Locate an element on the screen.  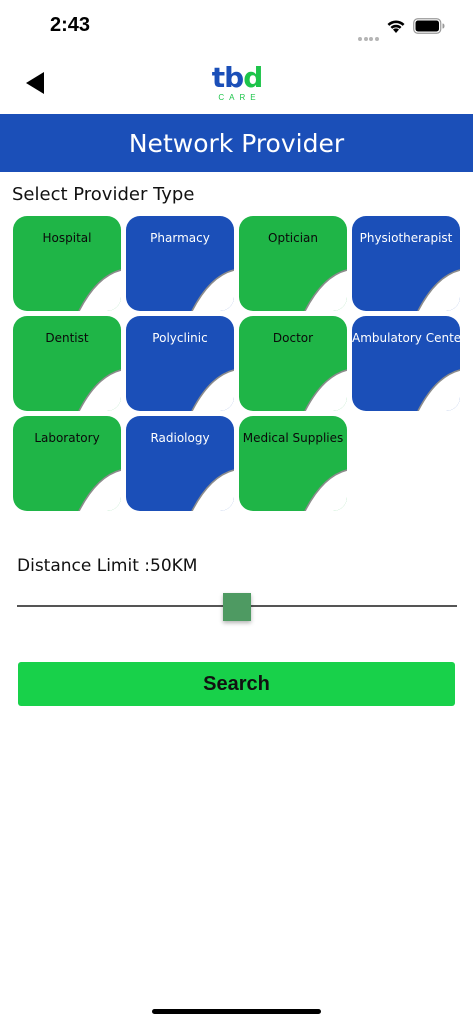
provider-tile-optician: Optician is located at coordinates (293, 263).